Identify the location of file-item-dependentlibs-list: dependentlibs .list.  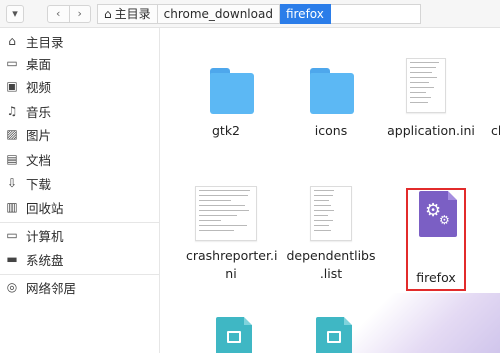
(331, 233).